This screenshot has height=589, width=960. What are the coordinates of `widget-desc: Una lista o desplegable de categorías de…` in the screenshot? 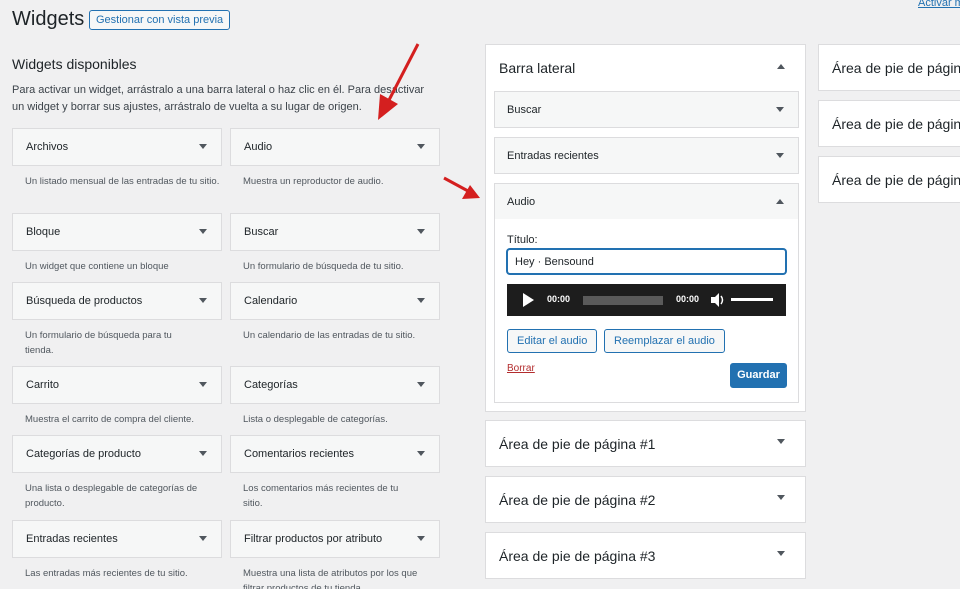 It's located at (111, 496).